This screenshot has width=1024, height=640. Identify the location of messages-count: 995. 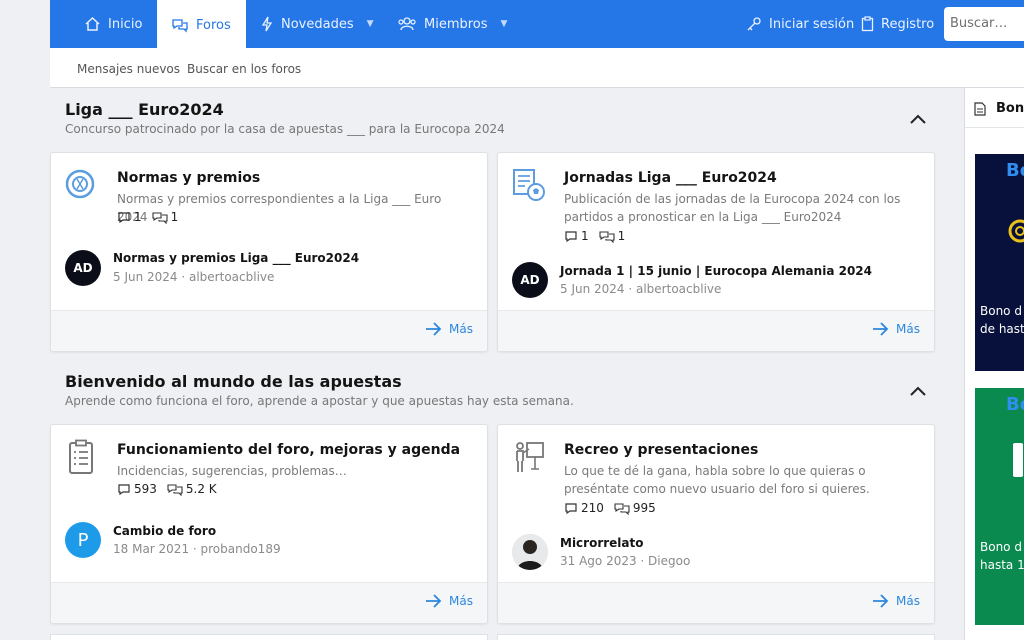
(644, 508).